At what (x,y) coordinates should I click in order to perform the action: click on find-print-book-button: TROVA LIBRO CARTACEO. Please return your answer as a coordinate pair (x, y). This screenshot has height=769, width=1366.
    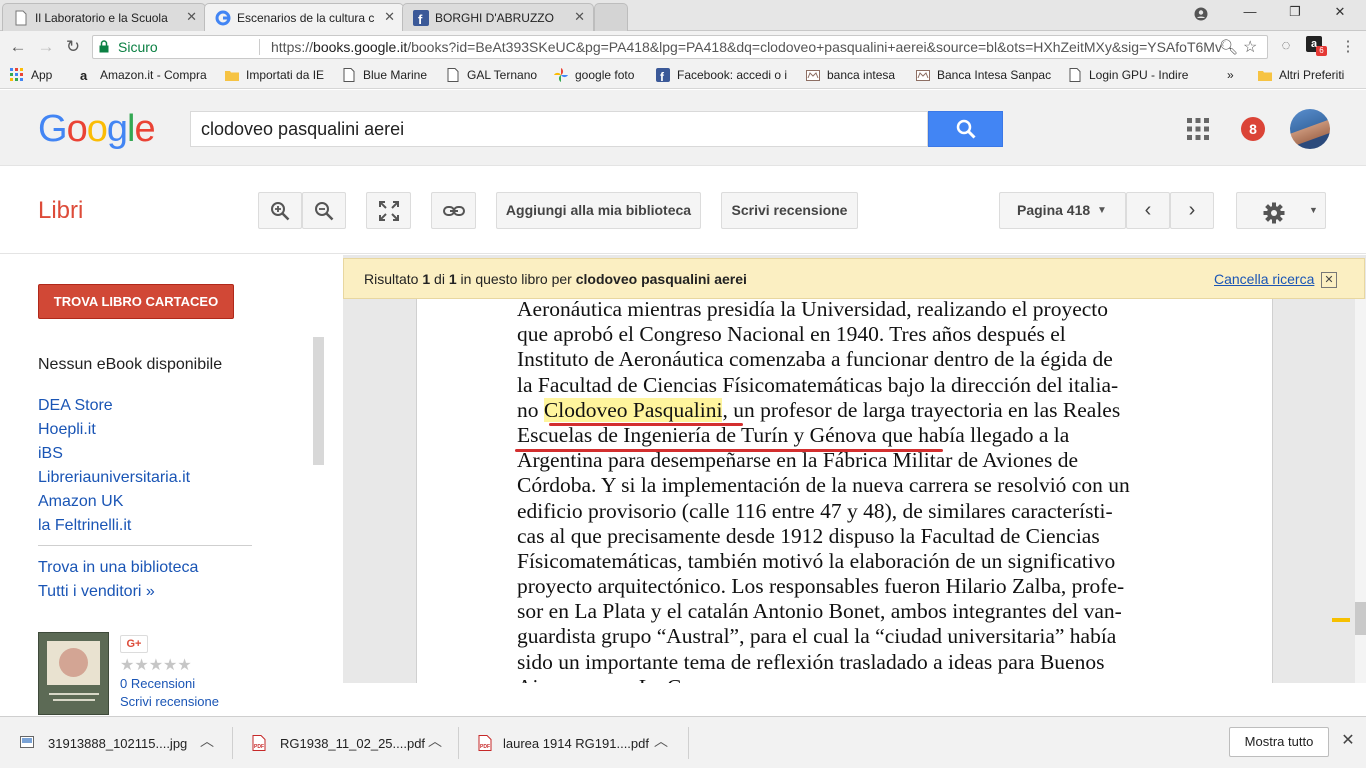
    Looking at the image, I should click on (136, 301).